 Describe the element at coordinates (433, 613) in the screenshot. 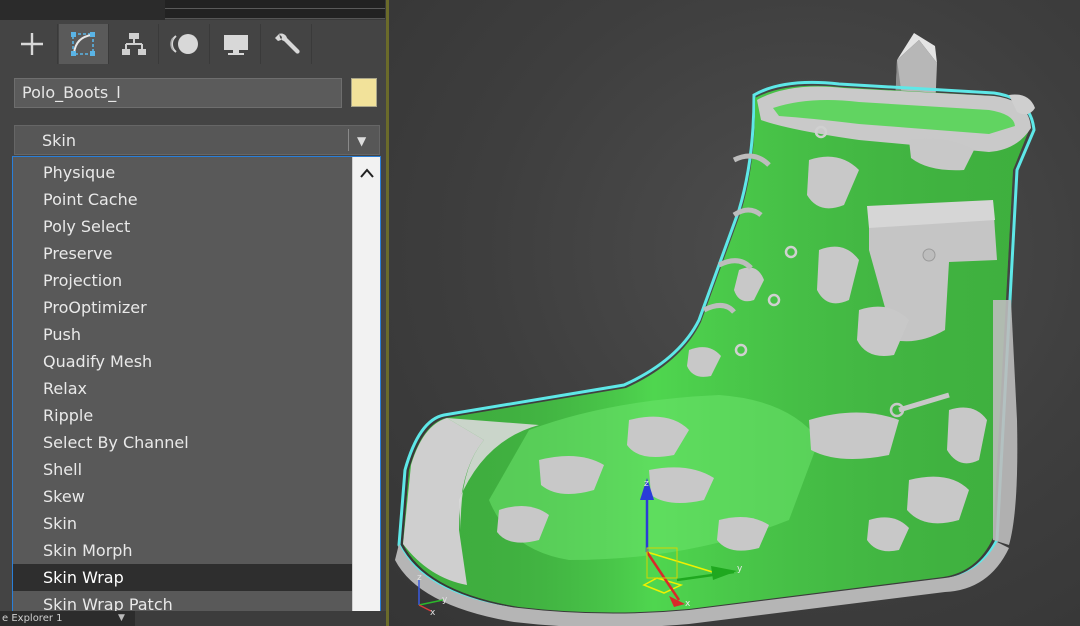

I see `tripod-x-label: x` at that location.